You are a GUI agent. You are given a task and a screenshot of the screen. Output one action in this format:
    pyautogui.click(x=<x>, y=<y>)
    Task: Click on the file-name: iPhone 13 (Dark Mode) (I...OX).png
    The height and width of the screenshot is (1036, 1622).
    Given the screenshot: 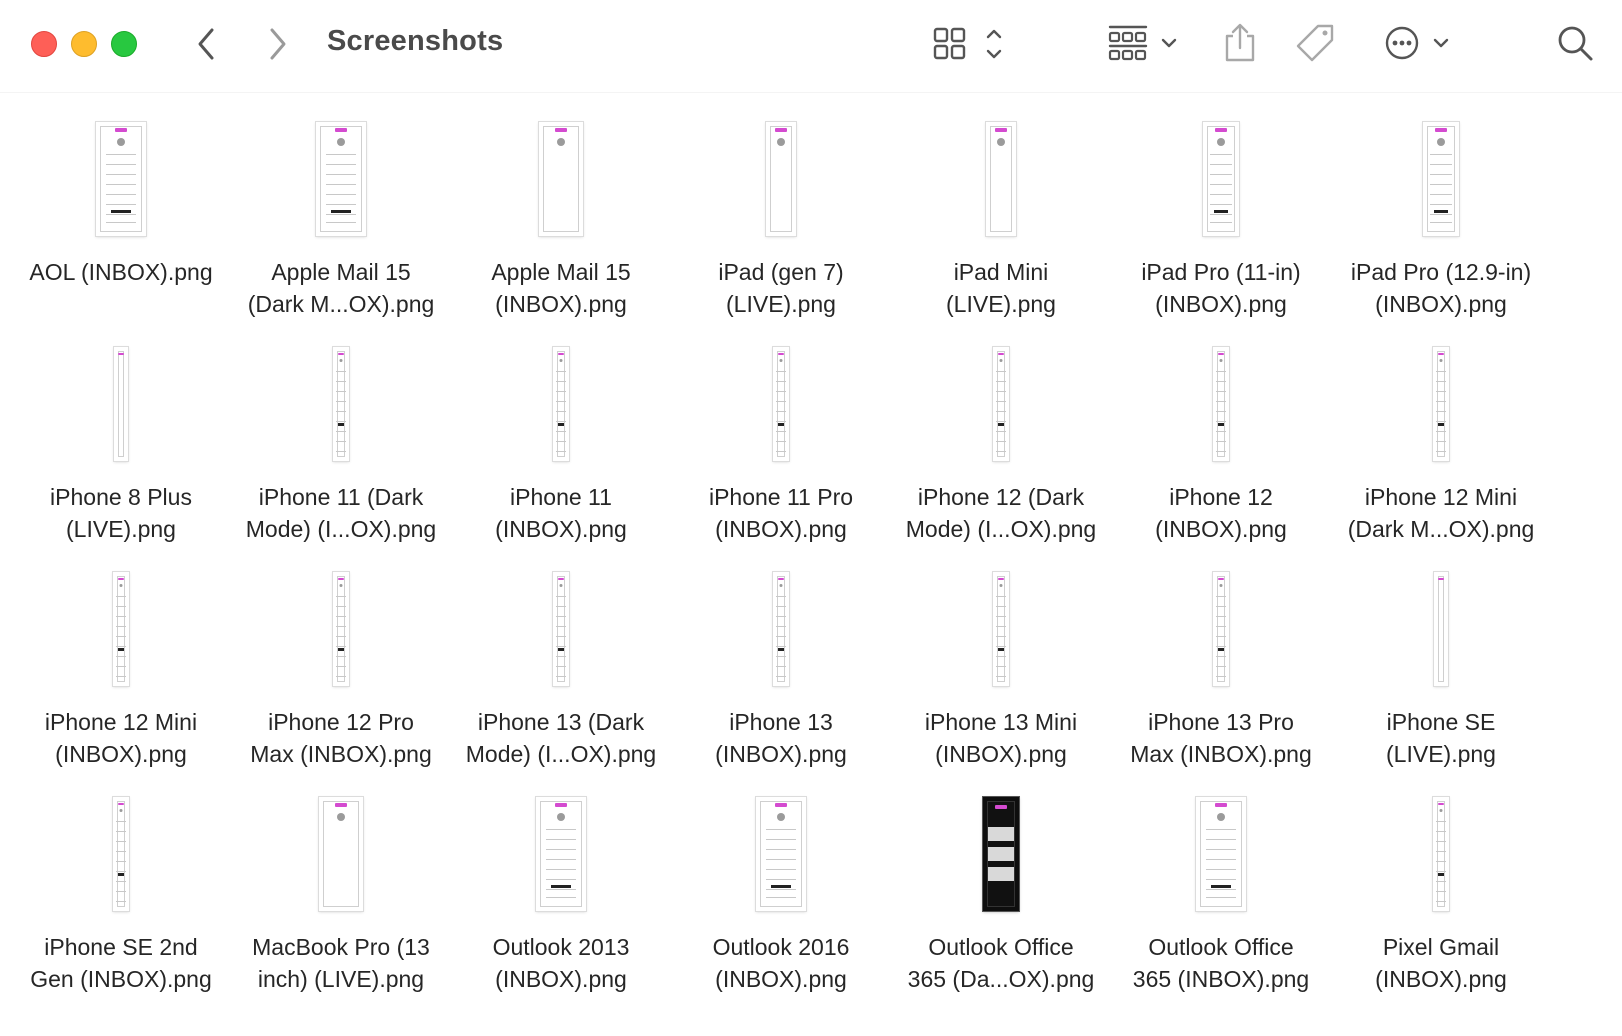 What is the action you would take?
    pyautogui.click(x=561, y=738)
    